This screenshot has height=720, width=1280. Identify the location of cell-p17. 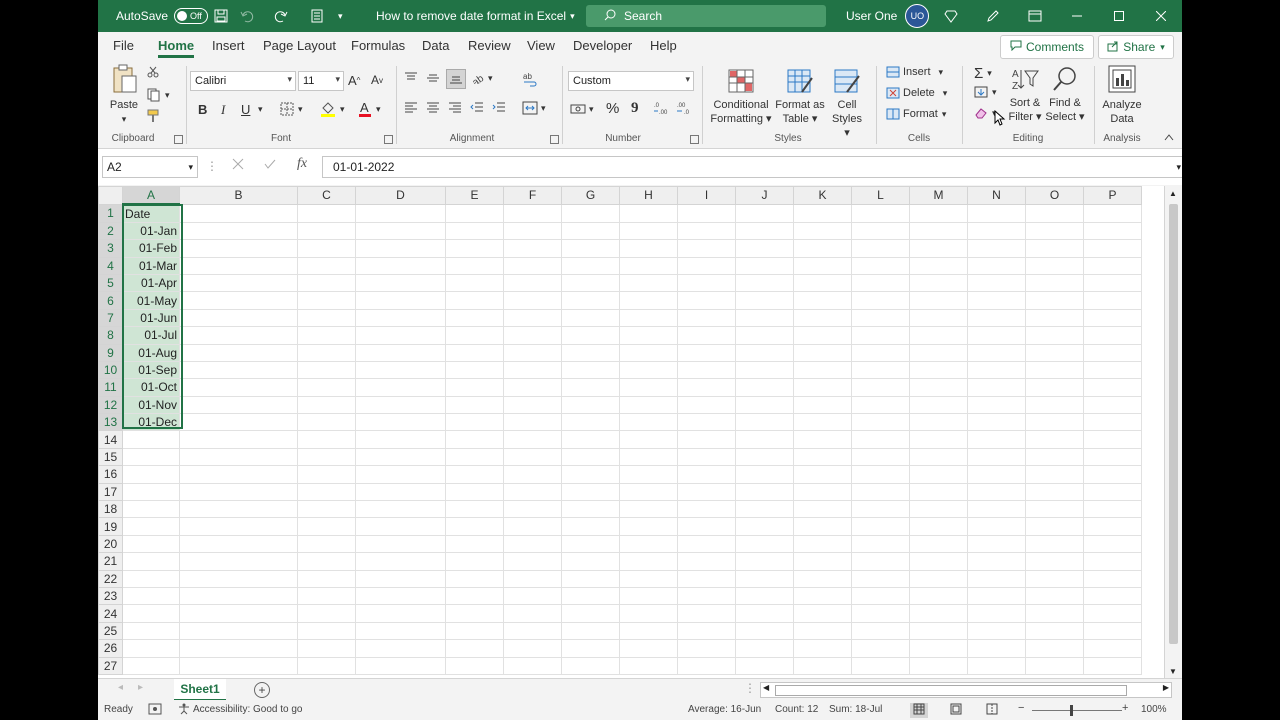
(1112, 492).